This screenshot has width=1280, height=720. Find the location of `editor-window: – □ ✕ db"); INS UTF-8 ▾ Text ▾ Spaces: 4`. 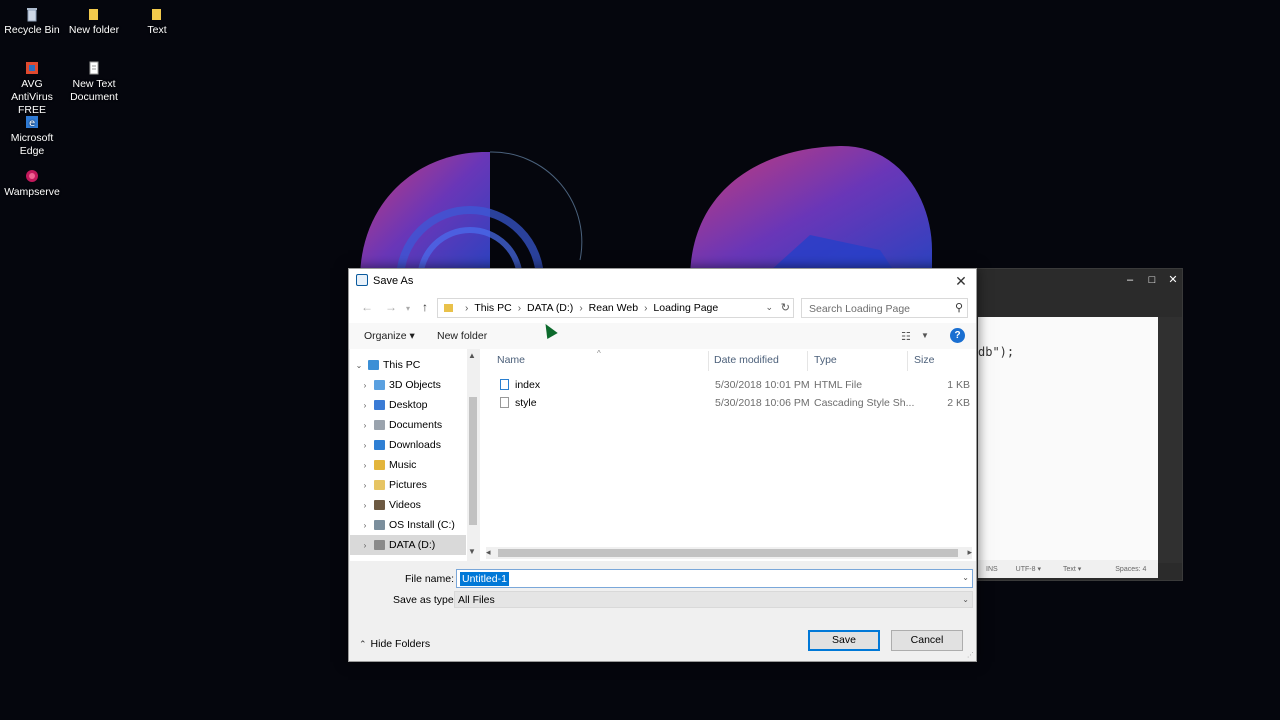

editor-window: – □ ✕ db"); INS UTF-8 ▾ Text ▾ Spaces: 4 is located at coordinates (1079, 424).